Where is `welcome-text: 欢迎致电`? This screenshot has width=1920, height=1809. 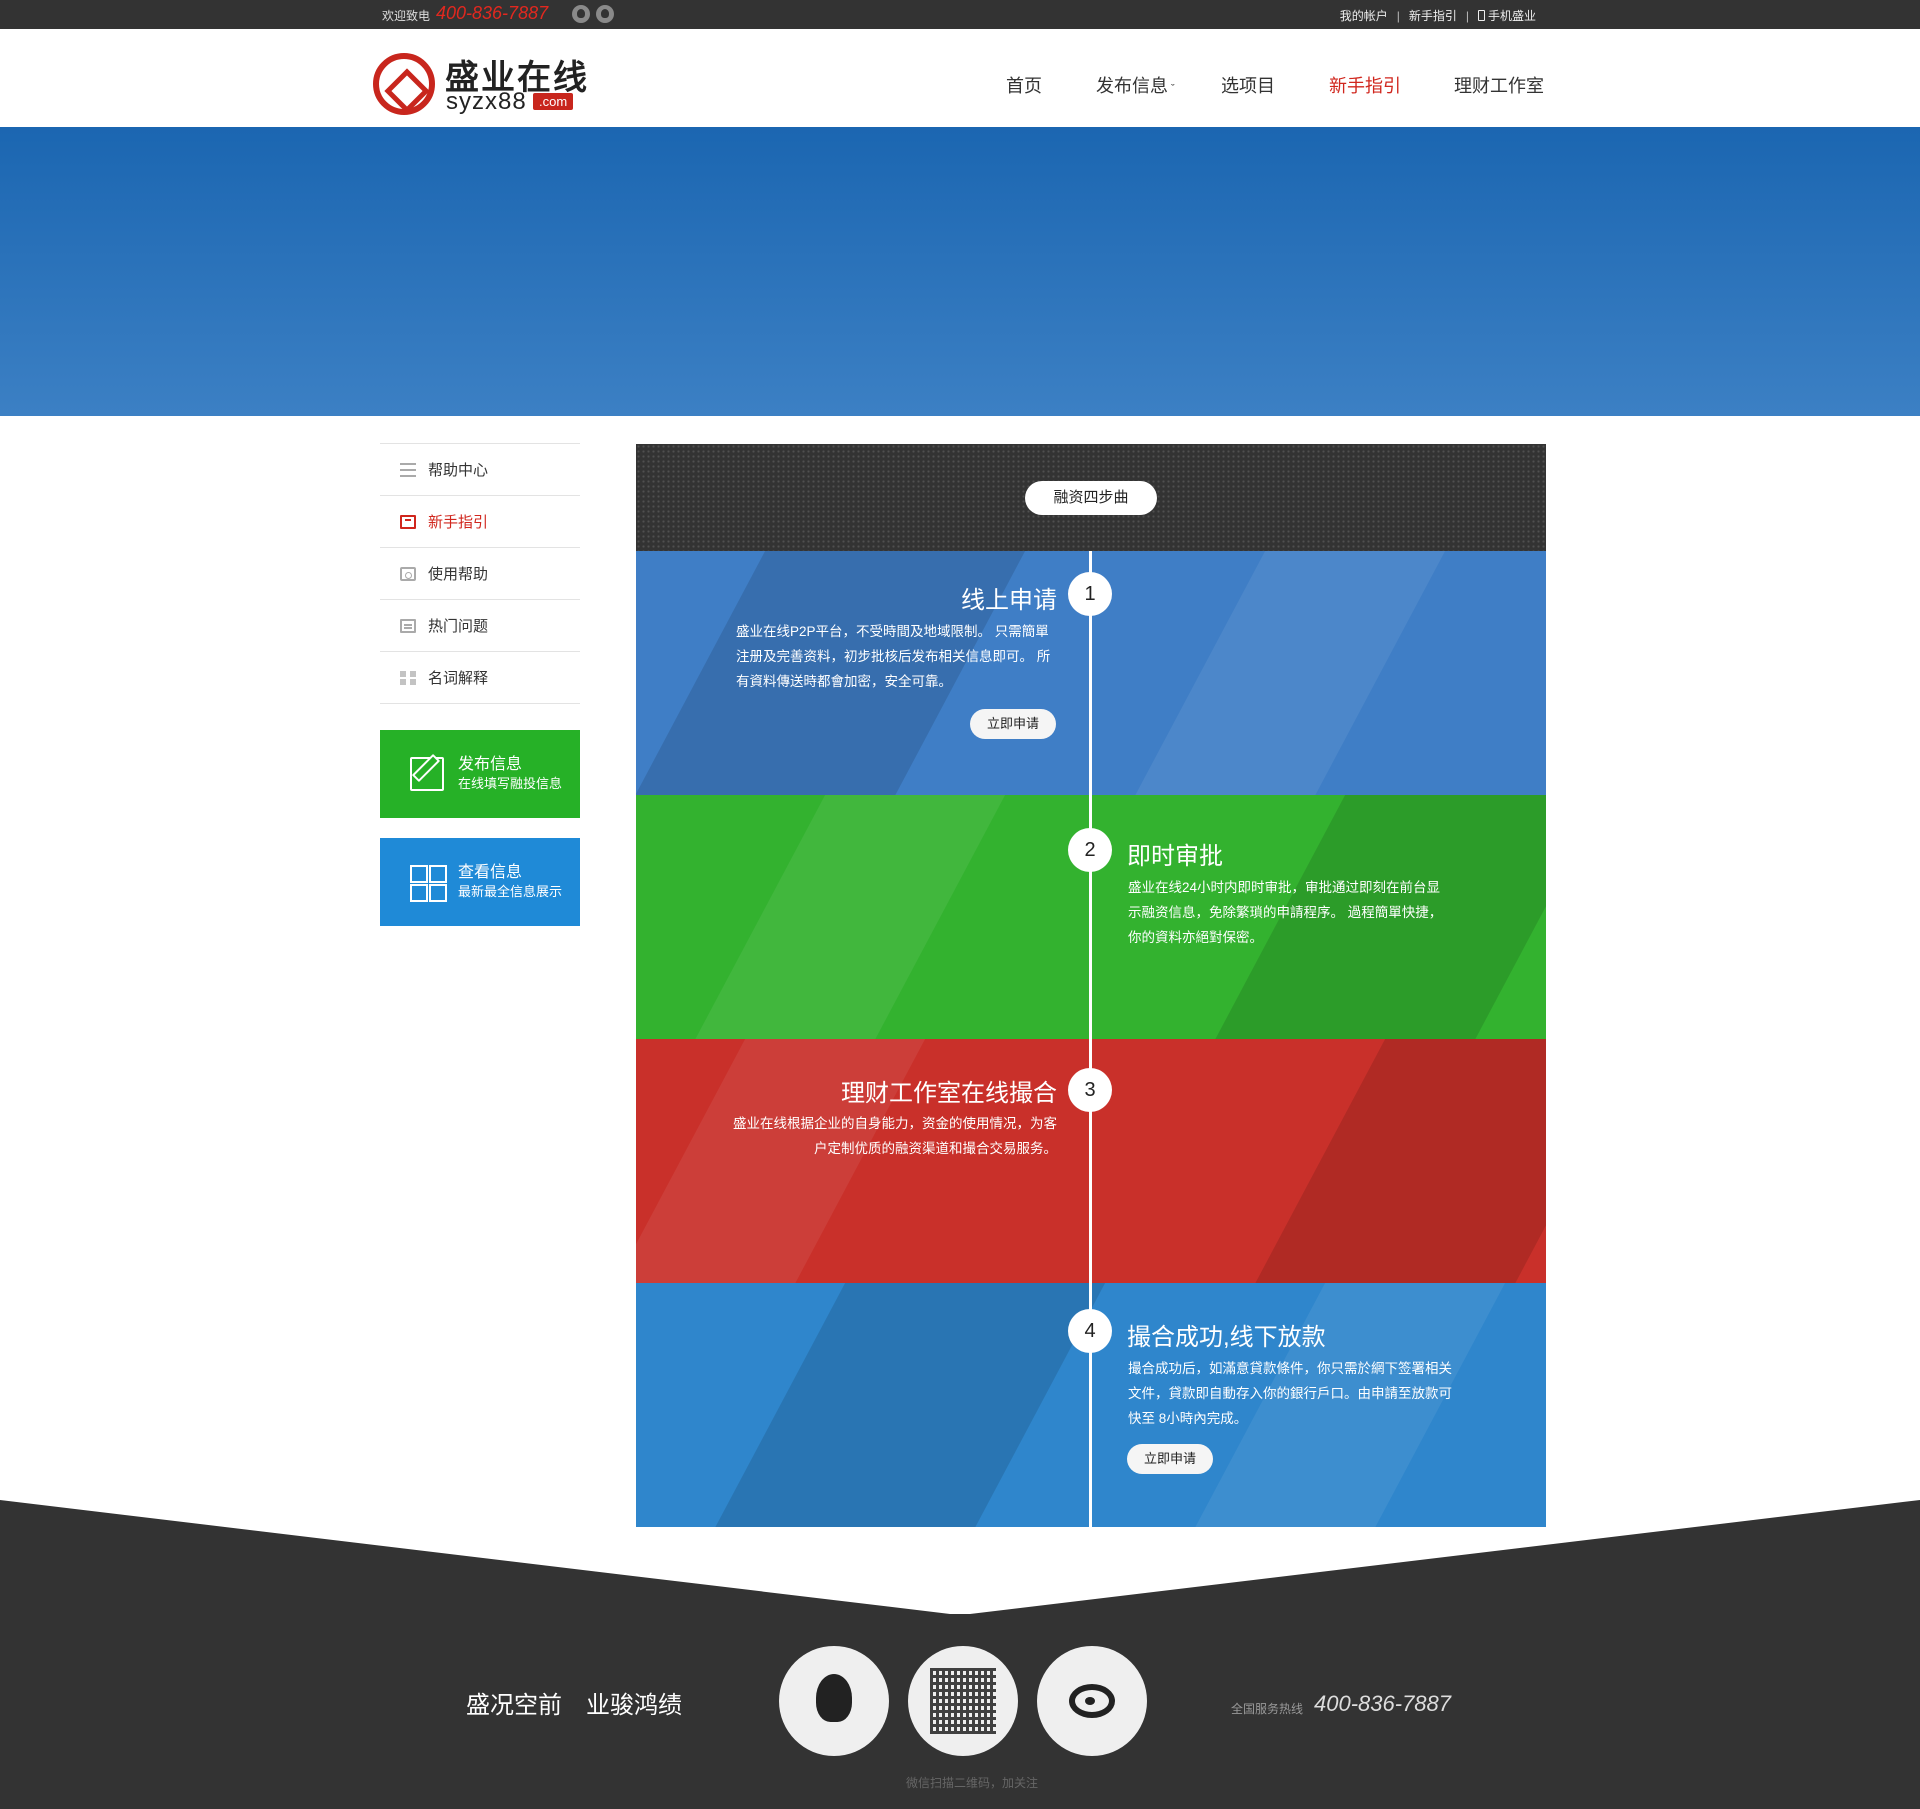
welcome-text: 欢迎致电 is located at coordinates (406, 16).